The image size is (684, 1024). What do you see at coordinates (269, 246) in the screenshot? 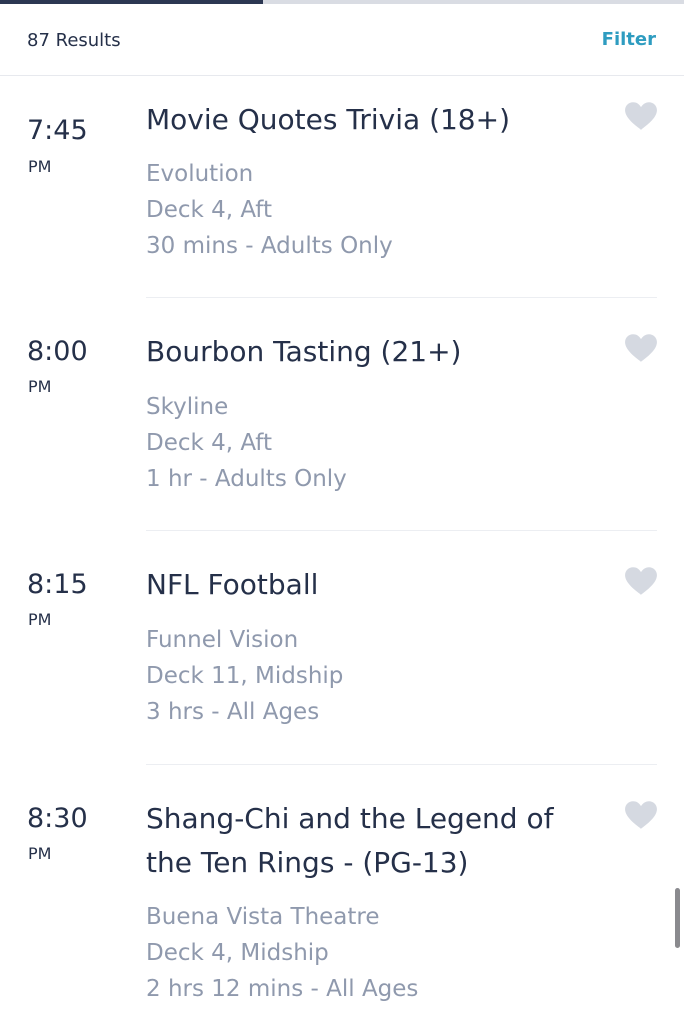
I see `event-details: 30 mins - Adults Only` at bounding box center [269, 246].